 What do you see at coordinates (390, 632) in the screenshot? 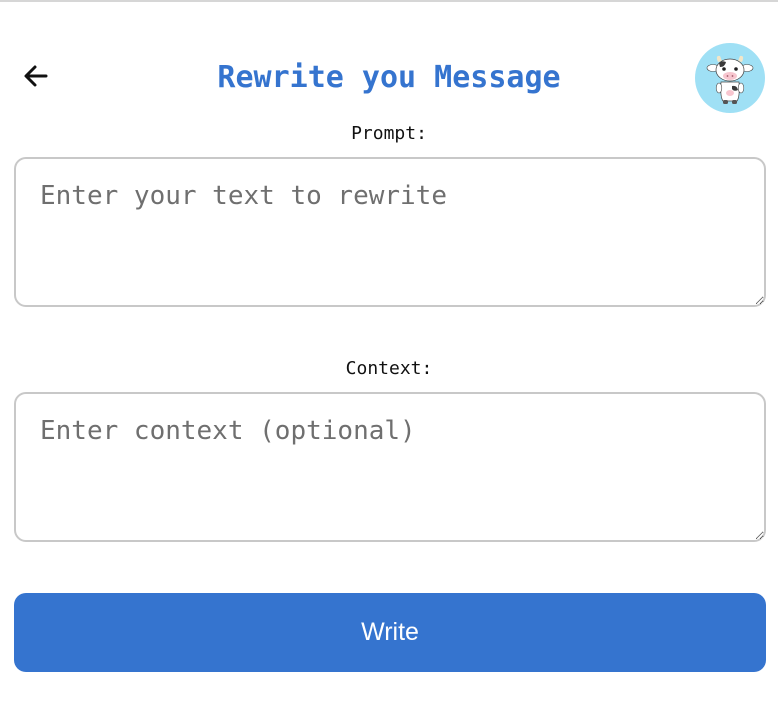
I see `write-button: Write` at bounding box center [390, 632].